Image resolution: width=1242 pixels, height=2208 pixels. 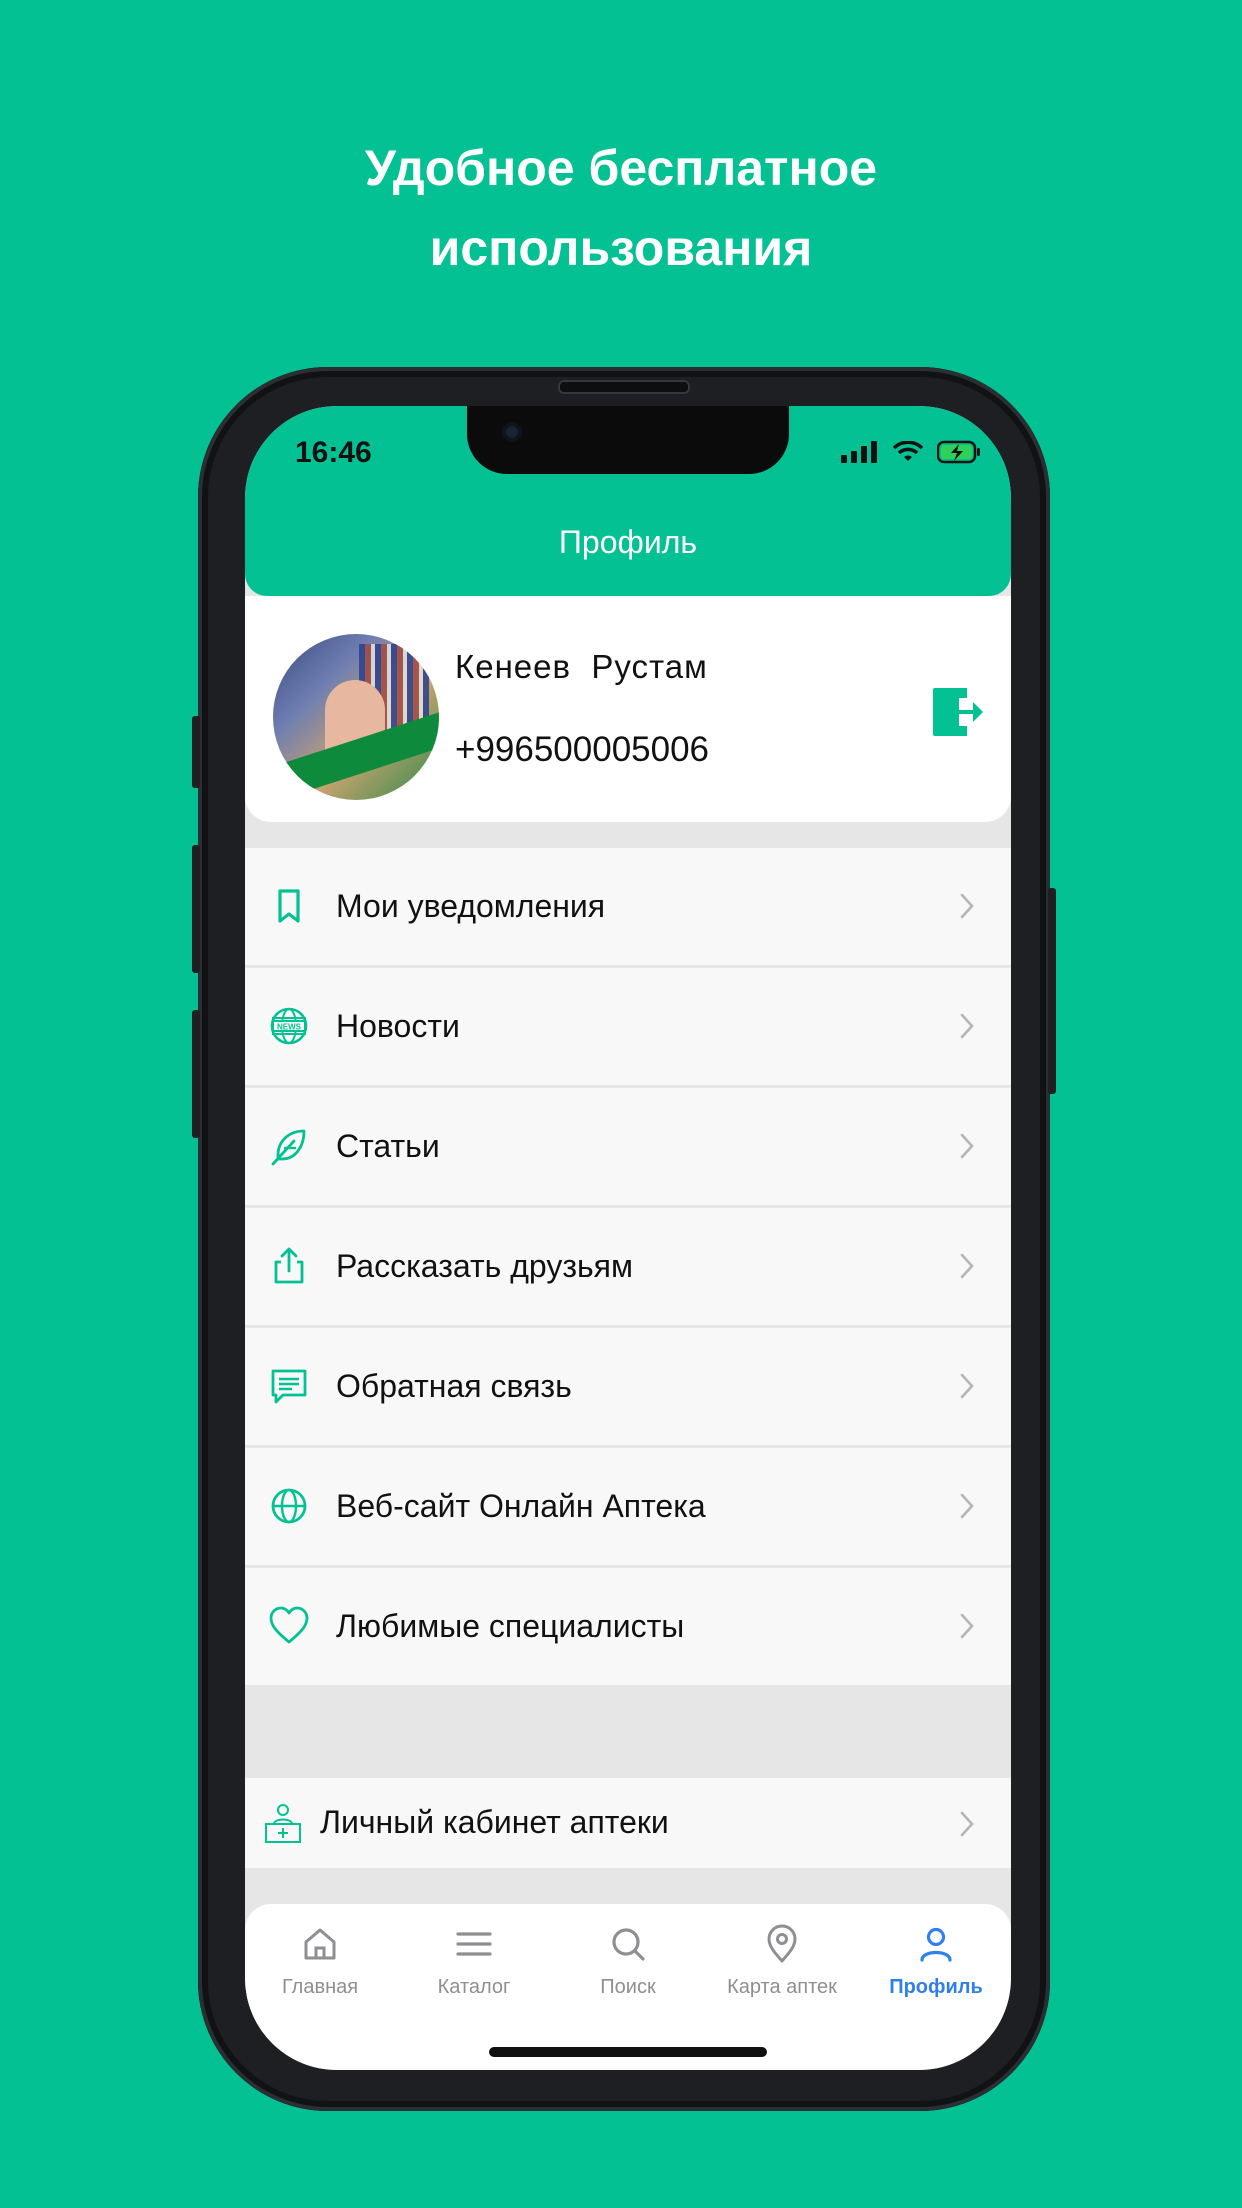 What do you see at coordinates (581, 666) in the screenshot?
I see `profile-name: Кенеев Рустам` at bounding box center [581, 666].